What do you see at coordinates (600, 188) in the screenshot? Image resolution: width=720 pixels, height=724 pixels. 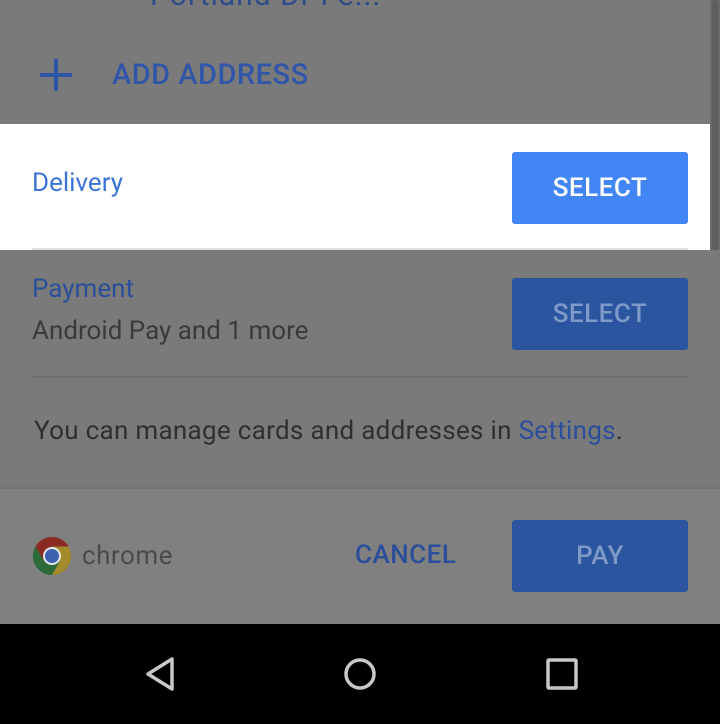 I see `delivery-select-button: SELECT` at bounding box center [600, 188].